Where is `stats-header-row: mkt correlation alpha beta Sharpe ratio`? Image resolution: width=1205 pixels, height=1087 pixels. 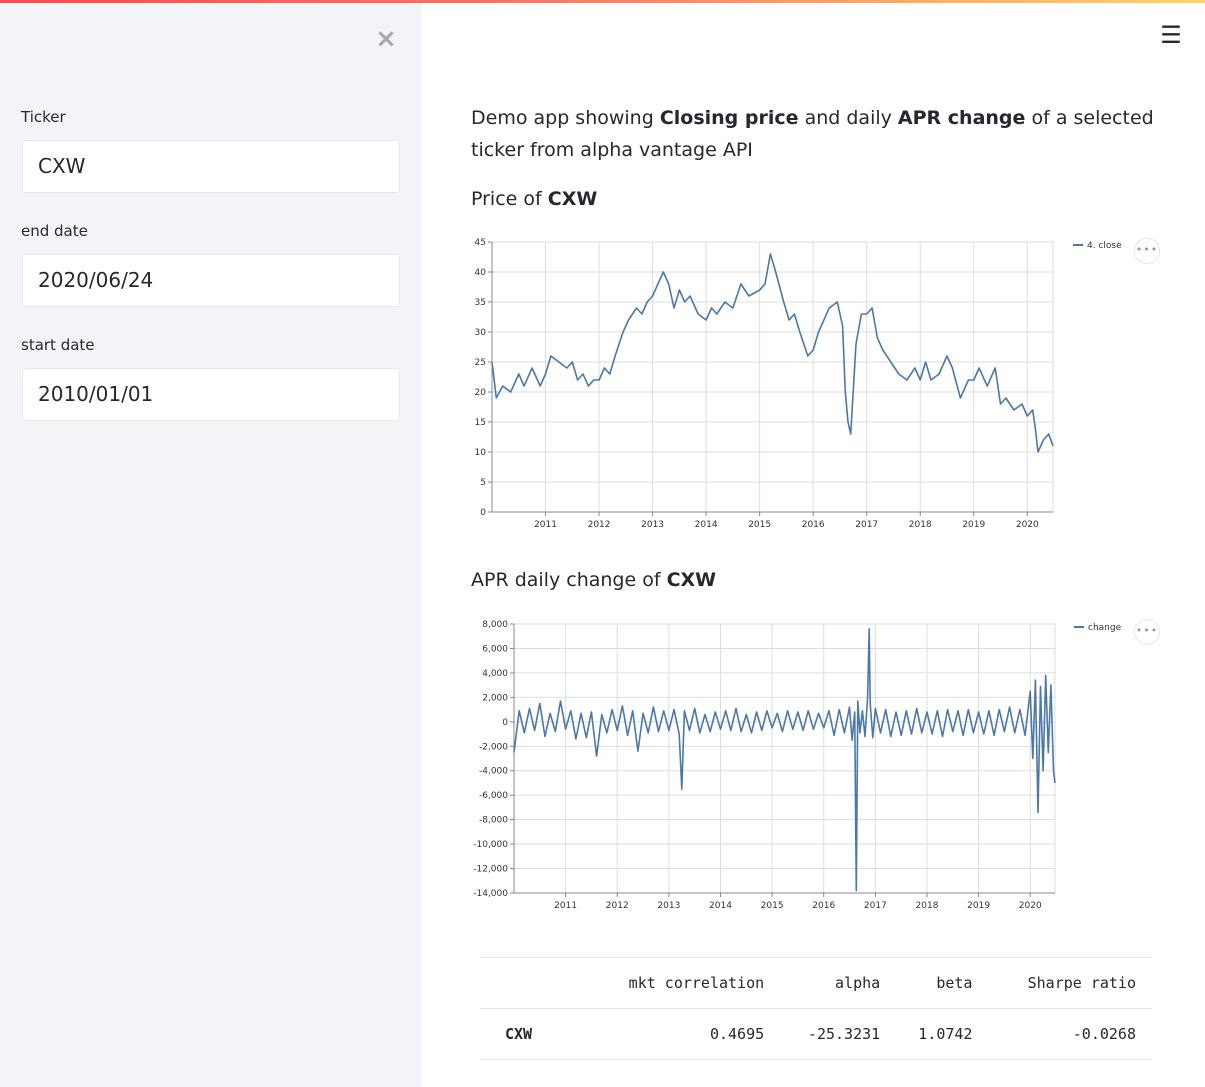
stats-header-row: mkt correlation alpha beta Sharpe ratio is located at coordinates (816, 983).